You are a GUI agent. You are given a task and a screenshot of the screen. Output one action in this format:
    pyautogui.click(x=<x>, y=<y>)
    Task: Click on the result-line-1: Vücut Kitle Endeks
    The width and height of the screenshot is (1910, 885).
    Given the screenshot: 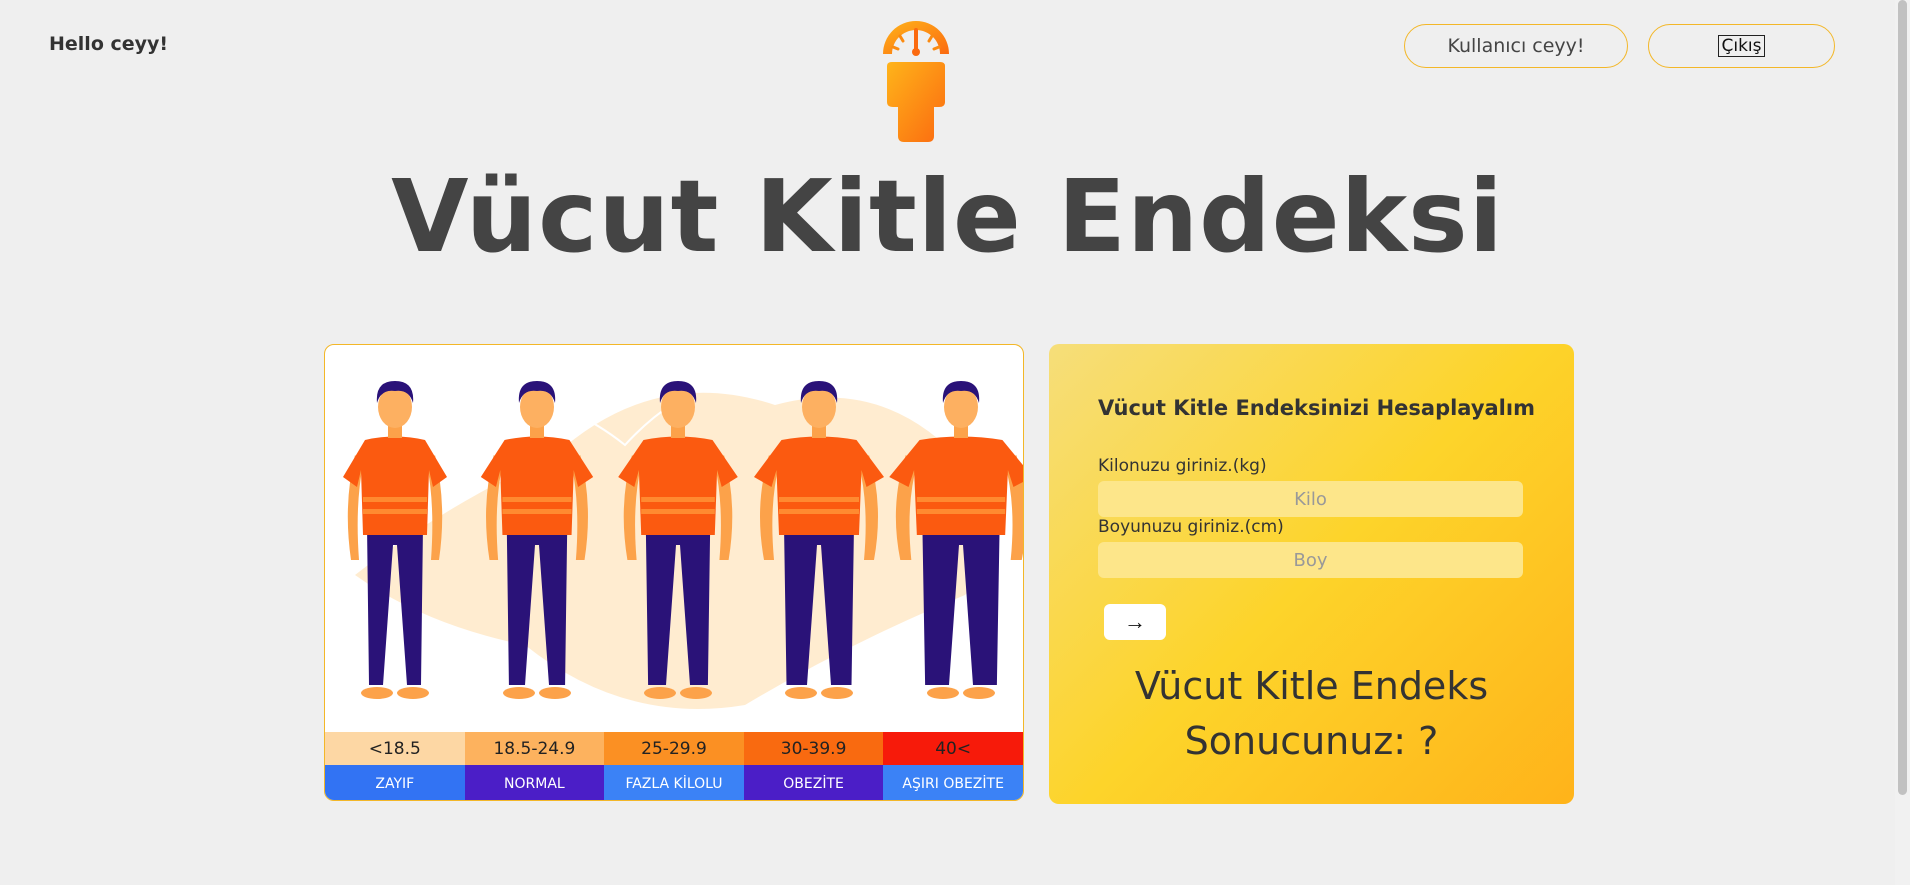 What is the action you would take?
    pyautogui.click(x=1311, y=686)
    